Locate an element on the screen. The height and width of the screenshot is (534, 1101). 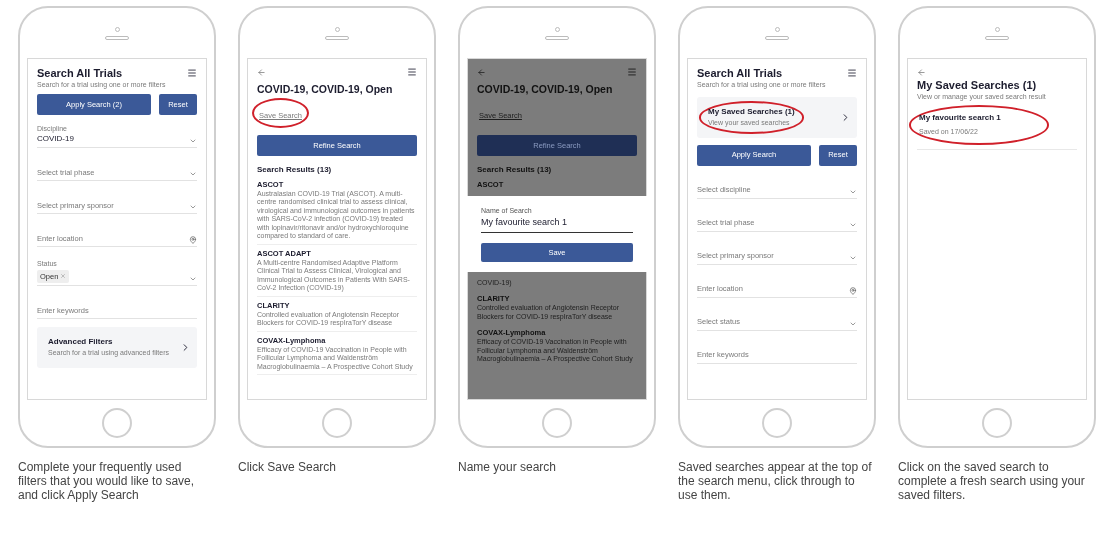
card-title: Advanced Filters is located at coordinates (81, 342).